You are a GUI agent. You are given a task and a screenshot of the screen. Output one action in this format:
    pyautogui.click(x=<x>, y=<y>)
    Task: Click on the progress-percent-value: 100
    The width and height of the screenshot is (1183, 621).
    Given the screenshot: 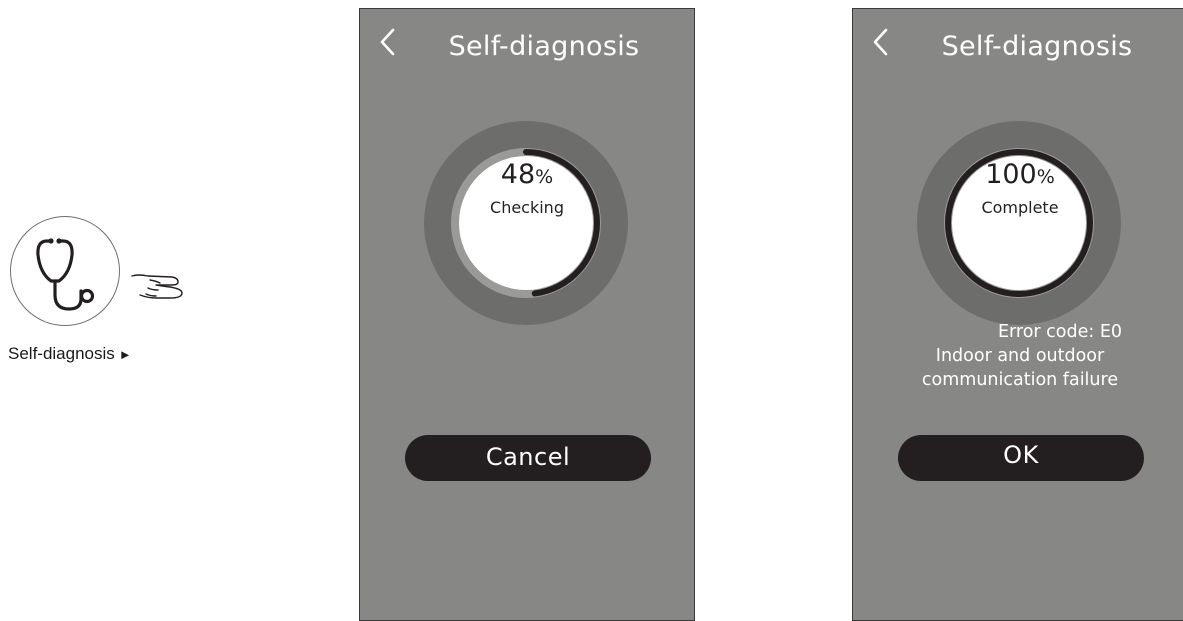 What is the action you would take?
    pyautogui.click(x=1011, y=174)
    